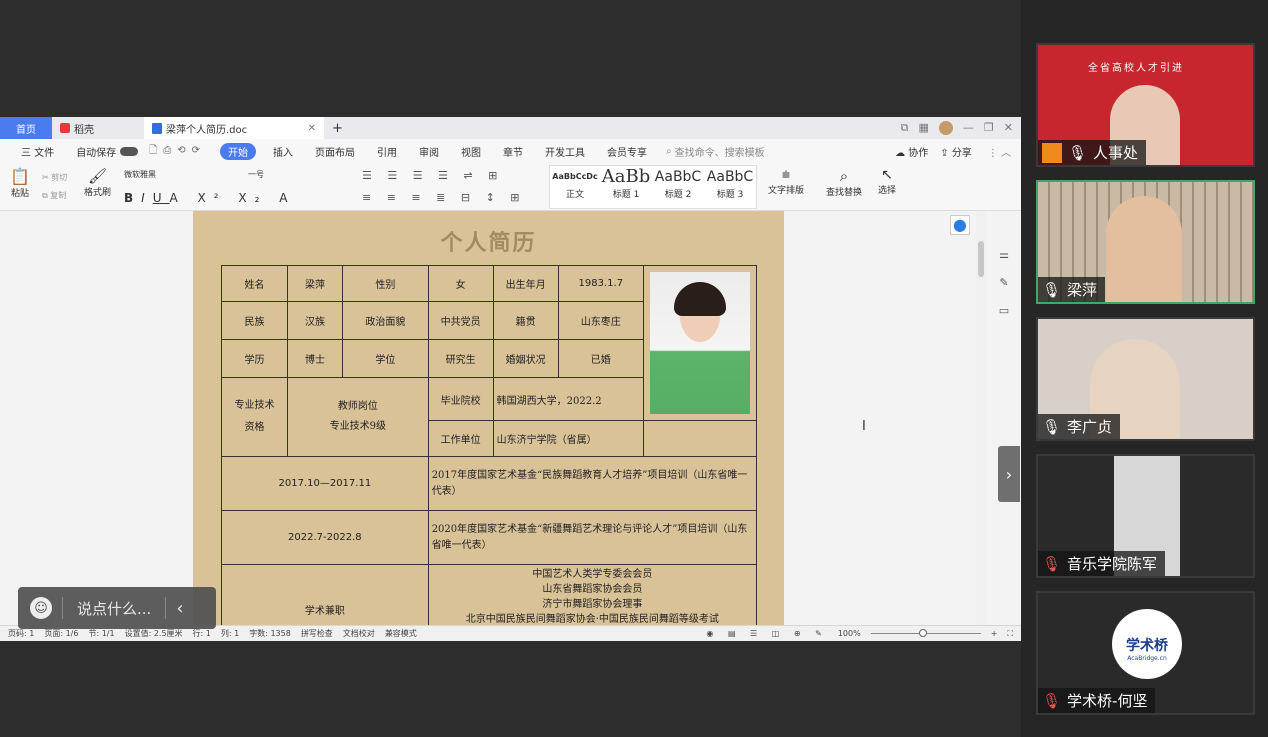 This screenshot has height=737, width=1268. I want to click on collapse-panel-button: ›, so click(1009, 474).